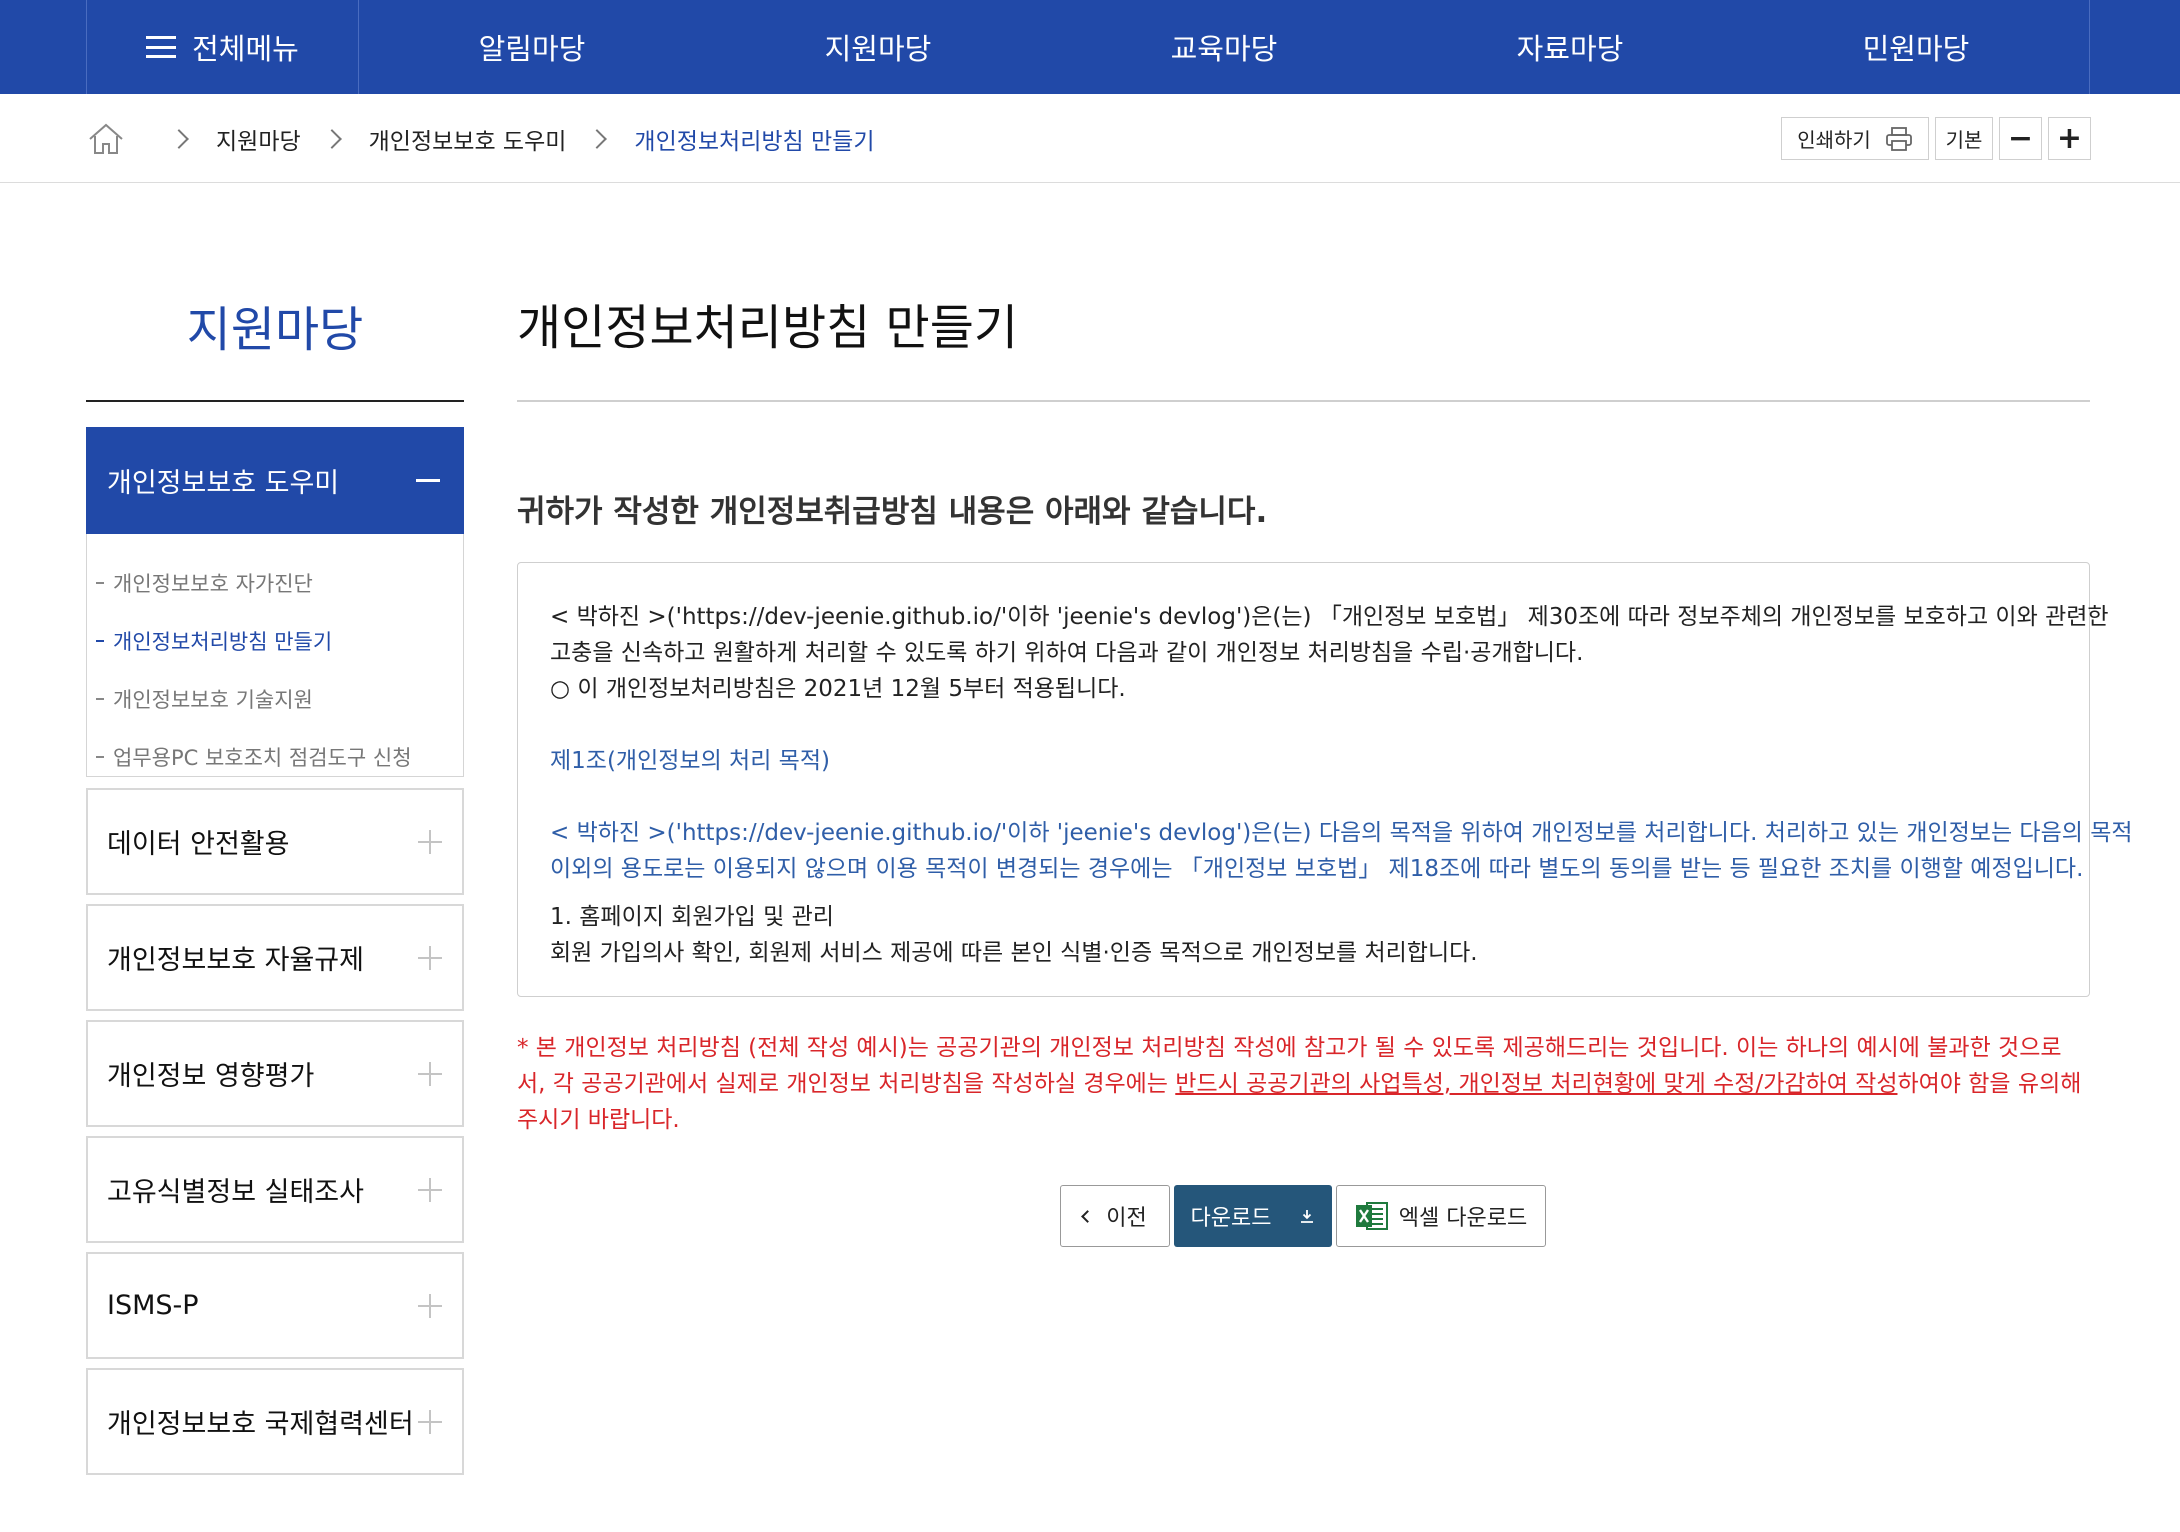 The image size is (2180, 1532). Describe the element at coordinates (1126, 1218) in the screenshot. I see `prev-label: 이전` at that location.